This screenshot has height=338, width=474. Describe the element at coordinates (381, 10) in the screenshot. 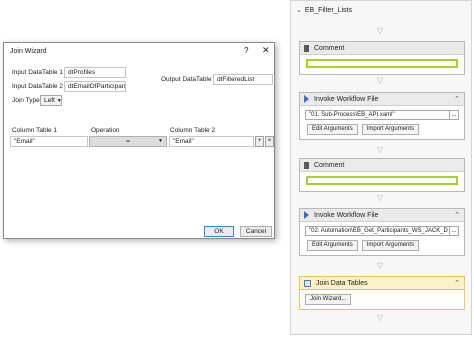

I see `sequence-header: ⌄ EB_Filter_Lists` at that location.